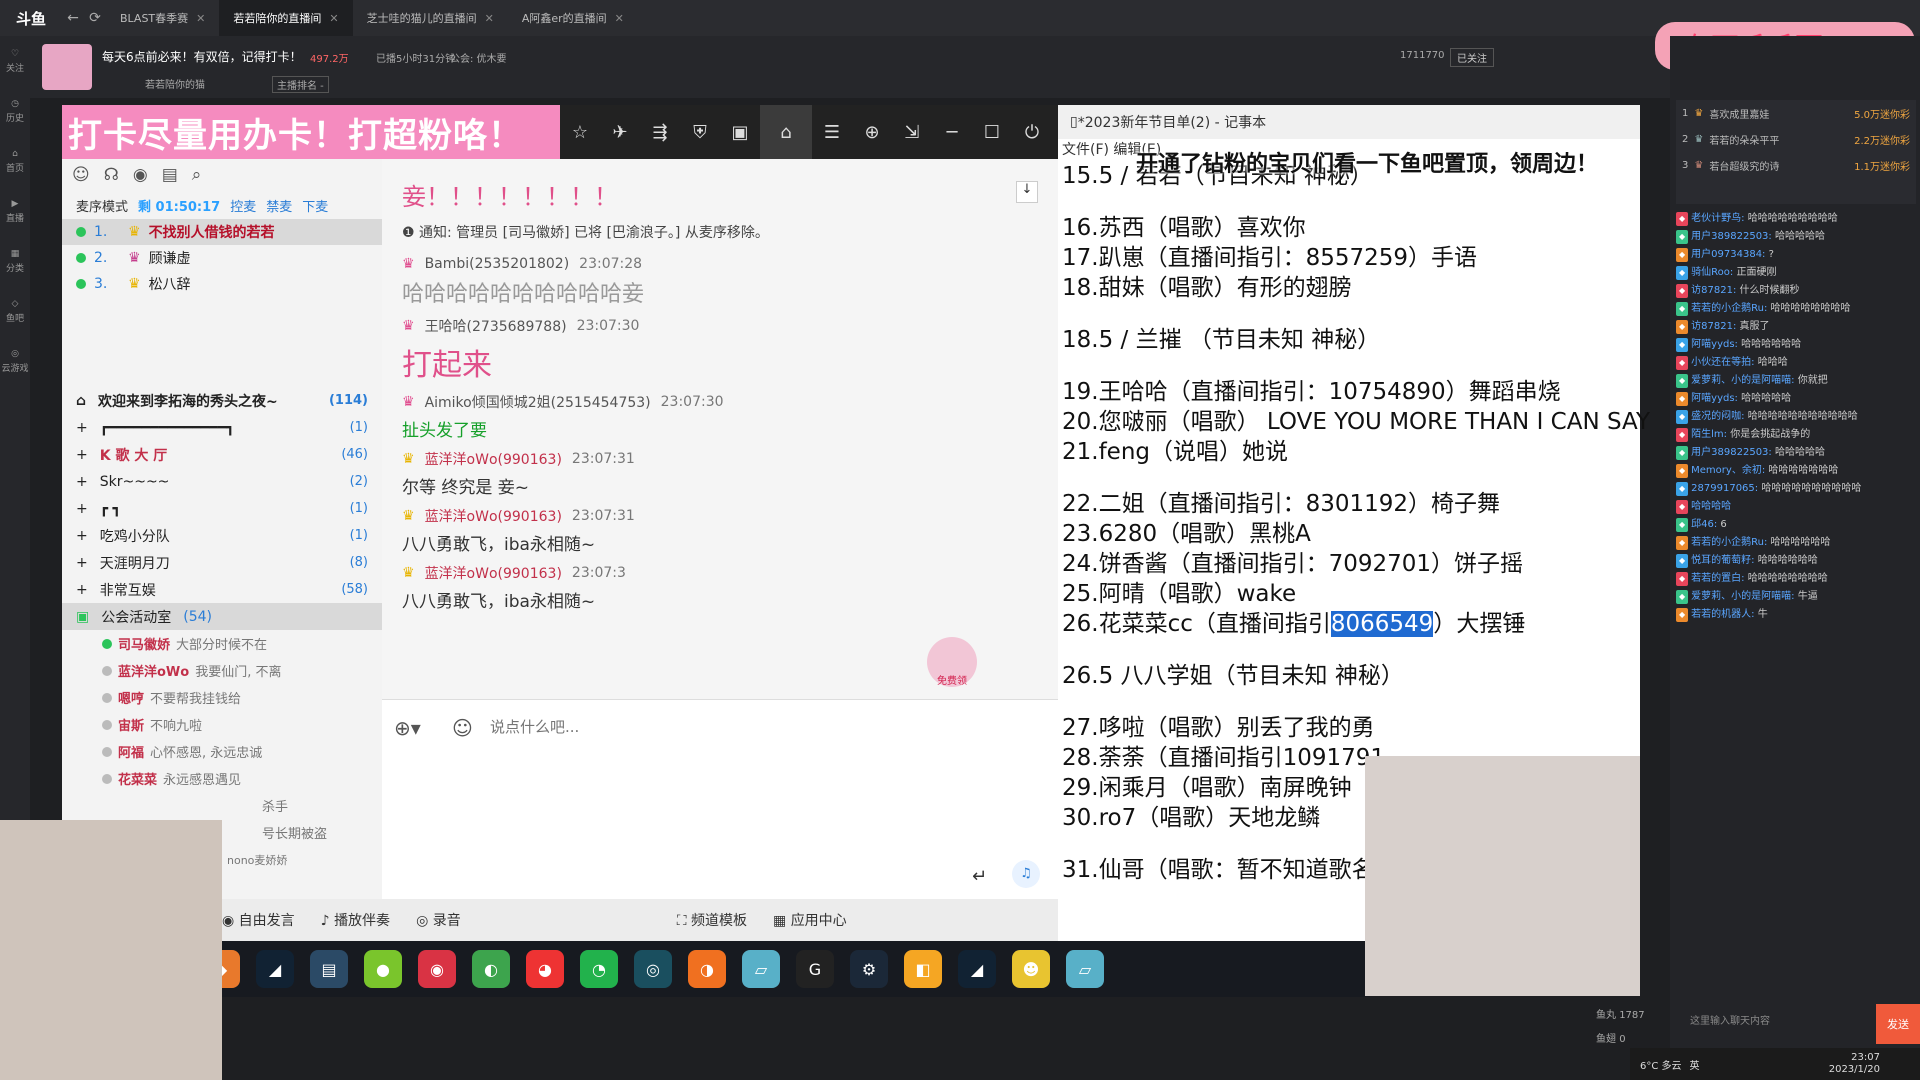 Image resolution: width=1920 pixels, height=1080 pixels. I want to click on danmu-user: 邱46:, so click(1704, 524).